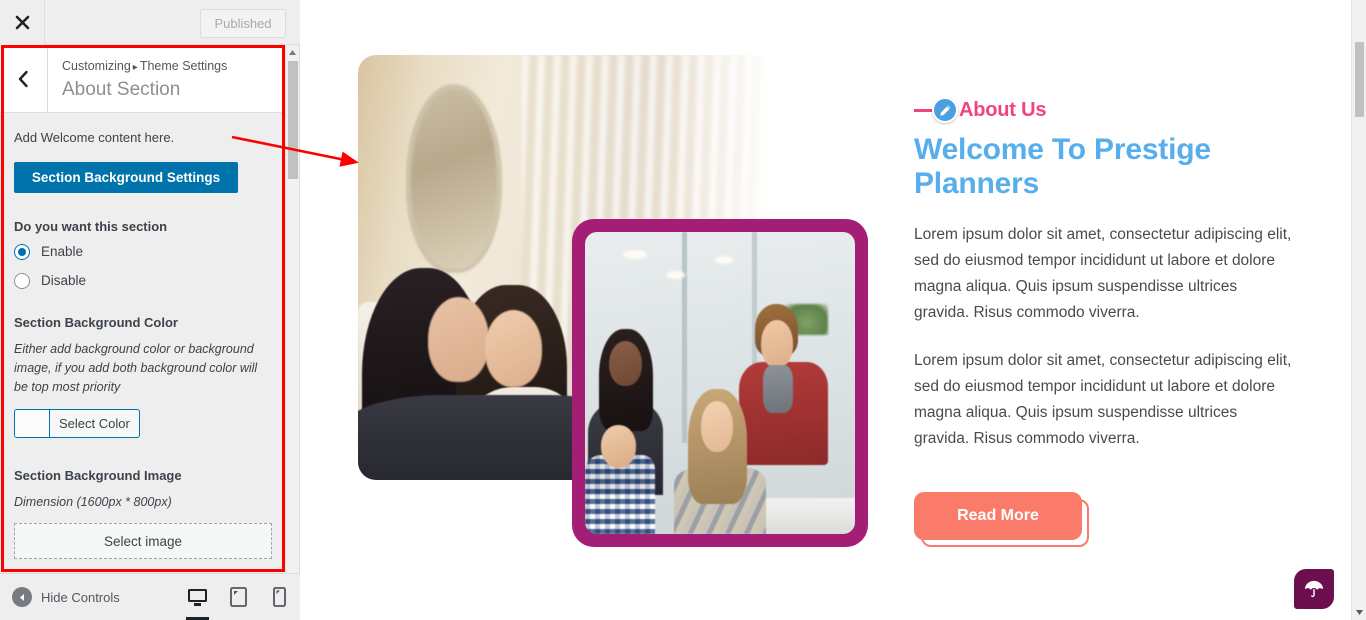 Image resolution: width=1366 pixels, height=620 pixels. Describe the element at coordinates (96, 322) in the screenshot. I see `bg-color-label: Section Background Color` at that location.